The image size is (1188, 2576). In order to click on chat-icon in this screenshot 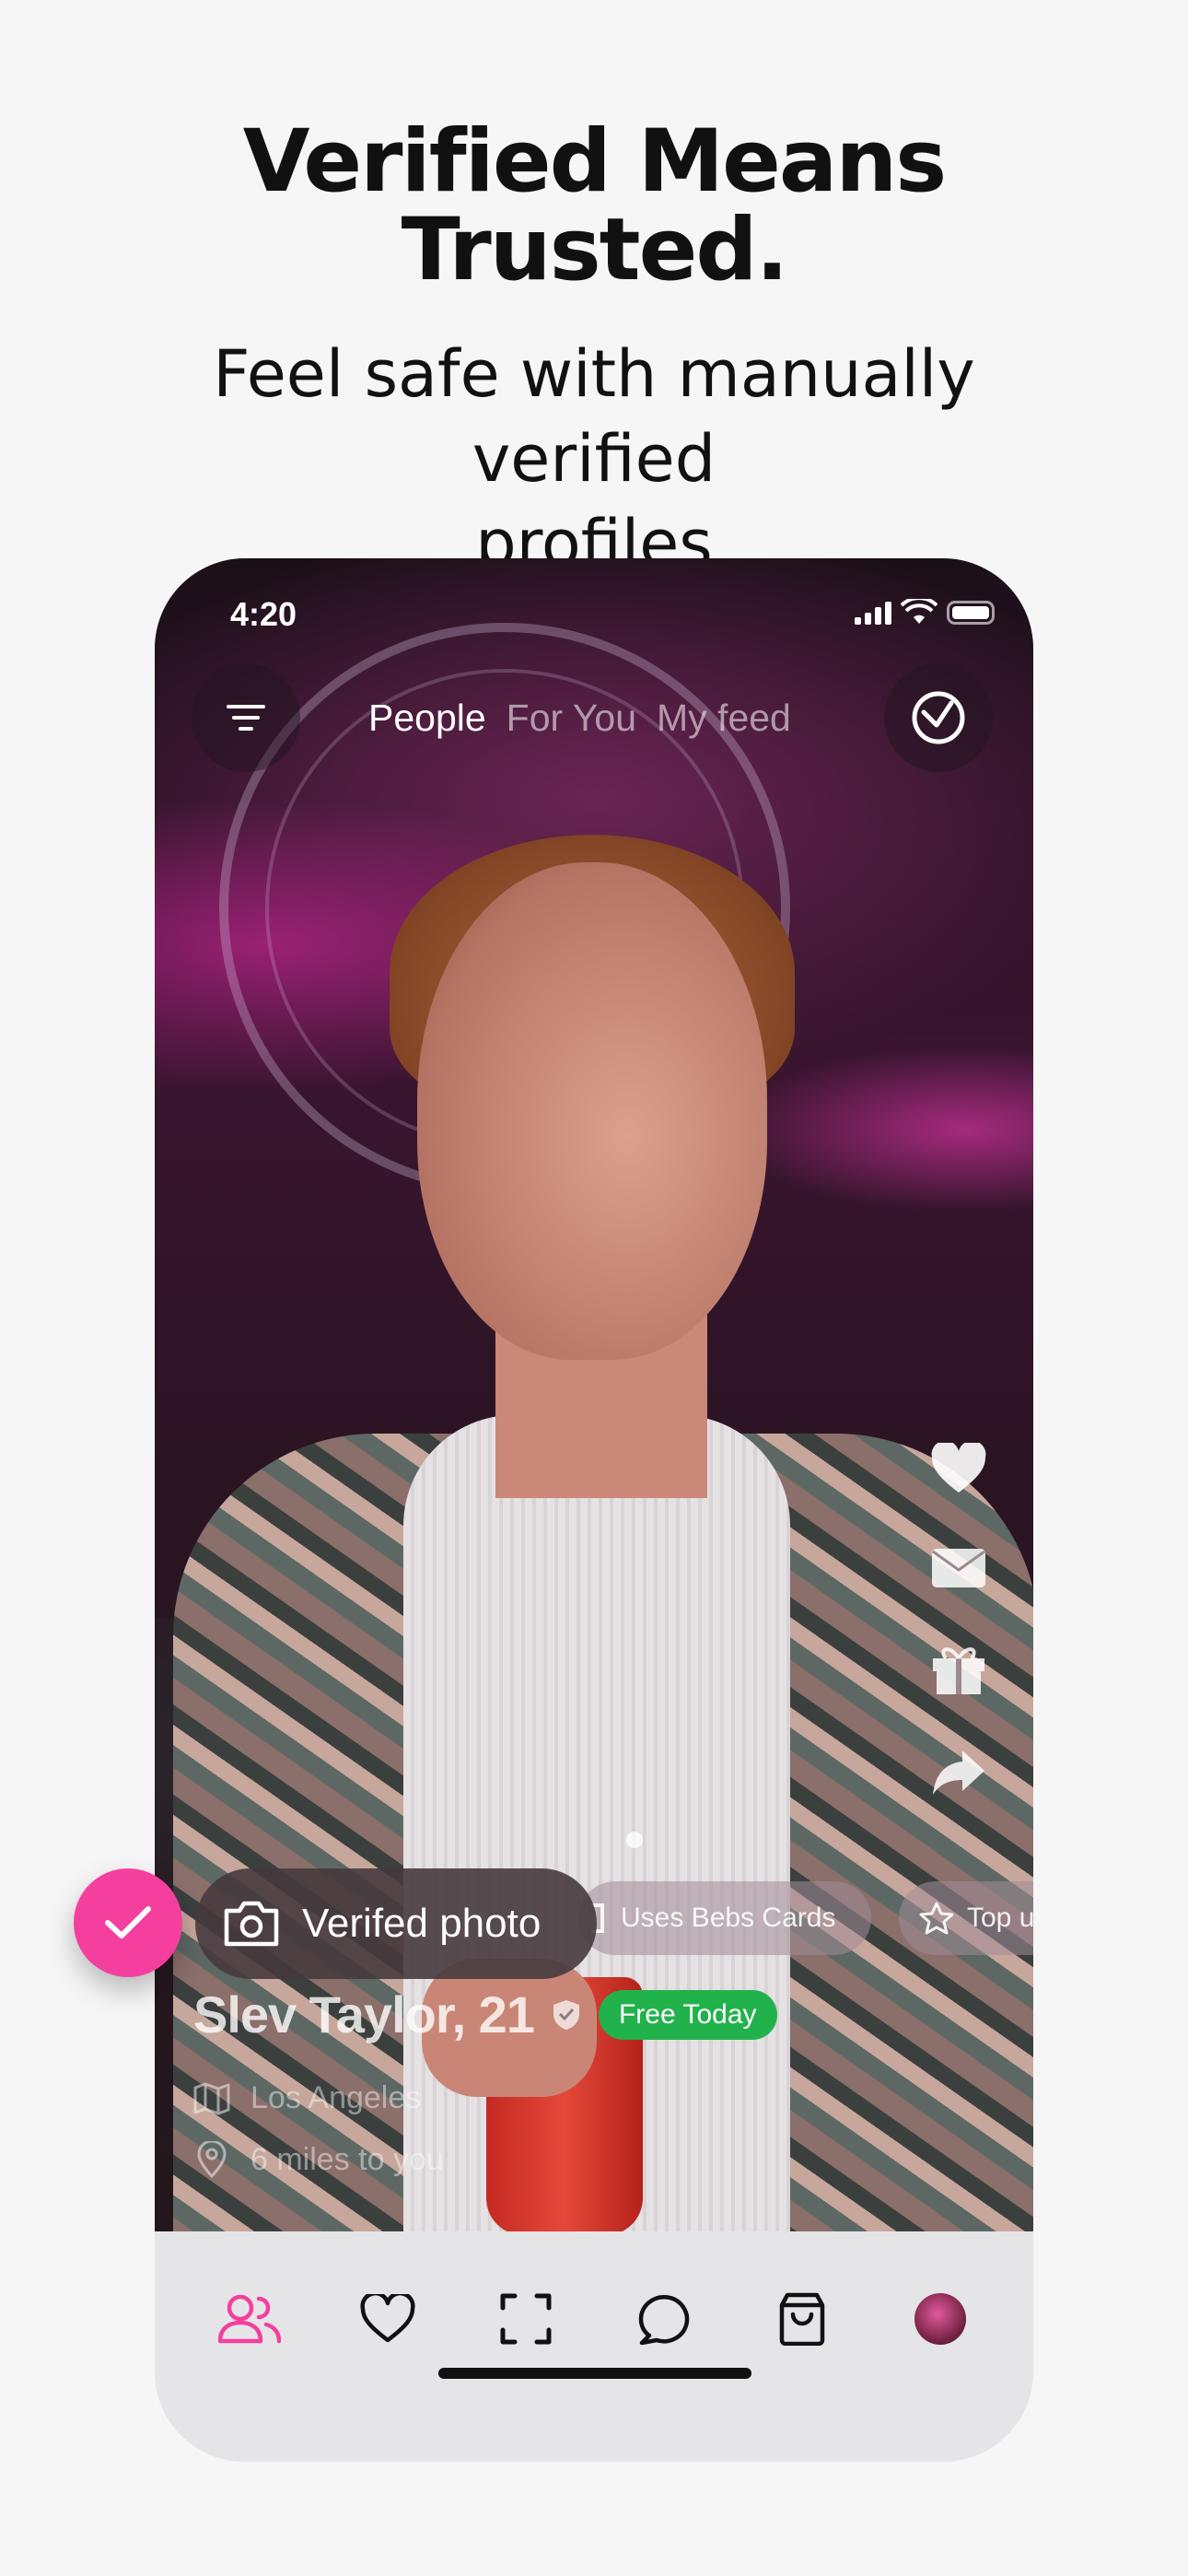, I will do `click(664, 2320)`.